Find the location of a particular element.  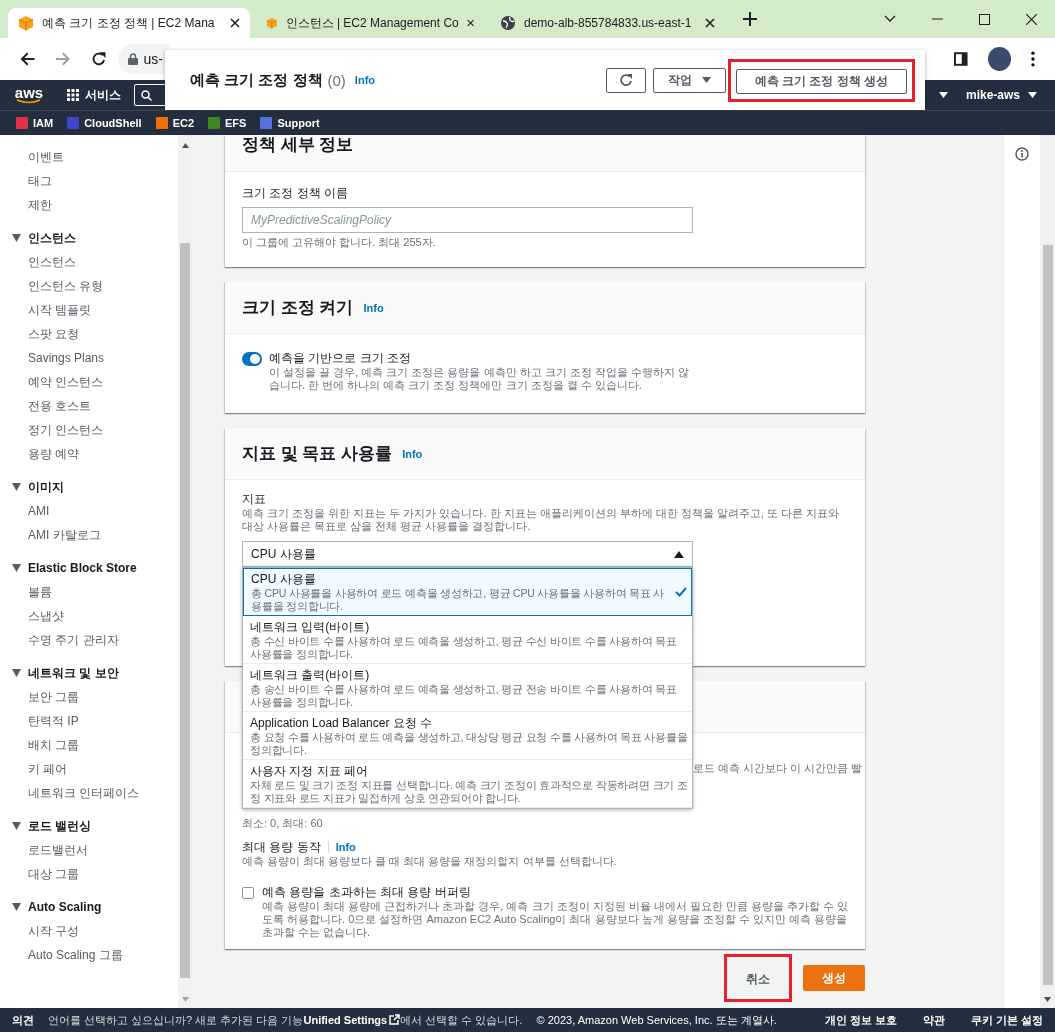

scroll-up-icon is located at coordinates (185, 145).